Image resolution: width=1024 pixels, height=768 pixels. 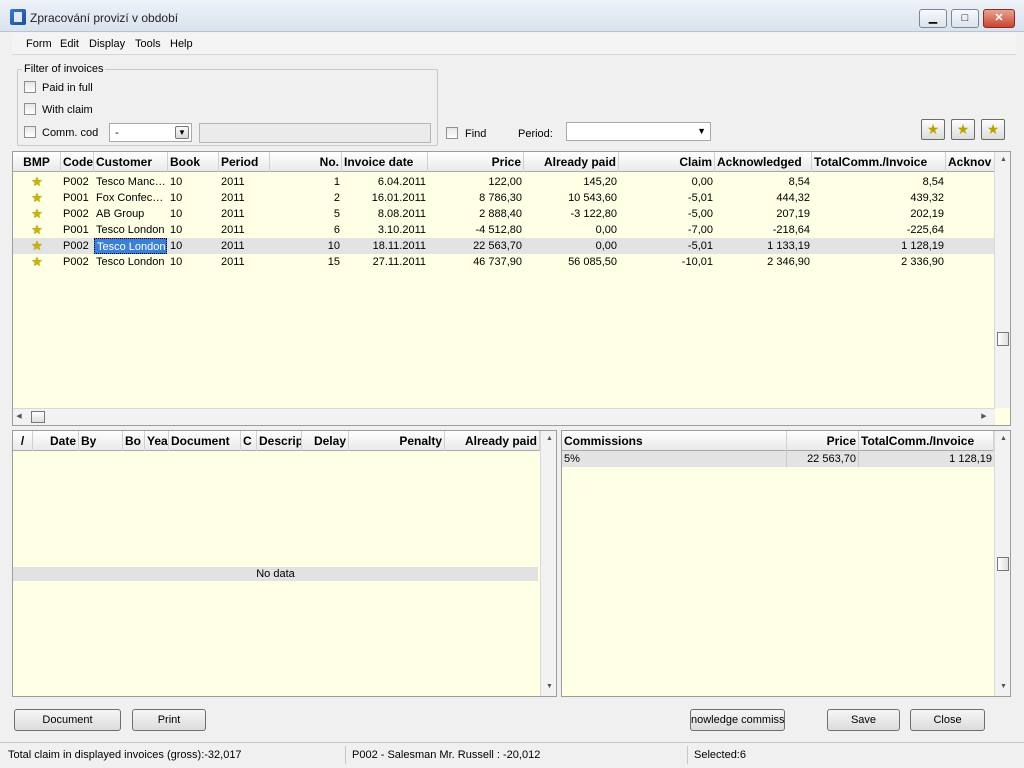 What do you see at coordinates (401, 230) in the screenshot?
I see `cell-invoice-date: 3.10.2011` at bounding box center [401, 230].